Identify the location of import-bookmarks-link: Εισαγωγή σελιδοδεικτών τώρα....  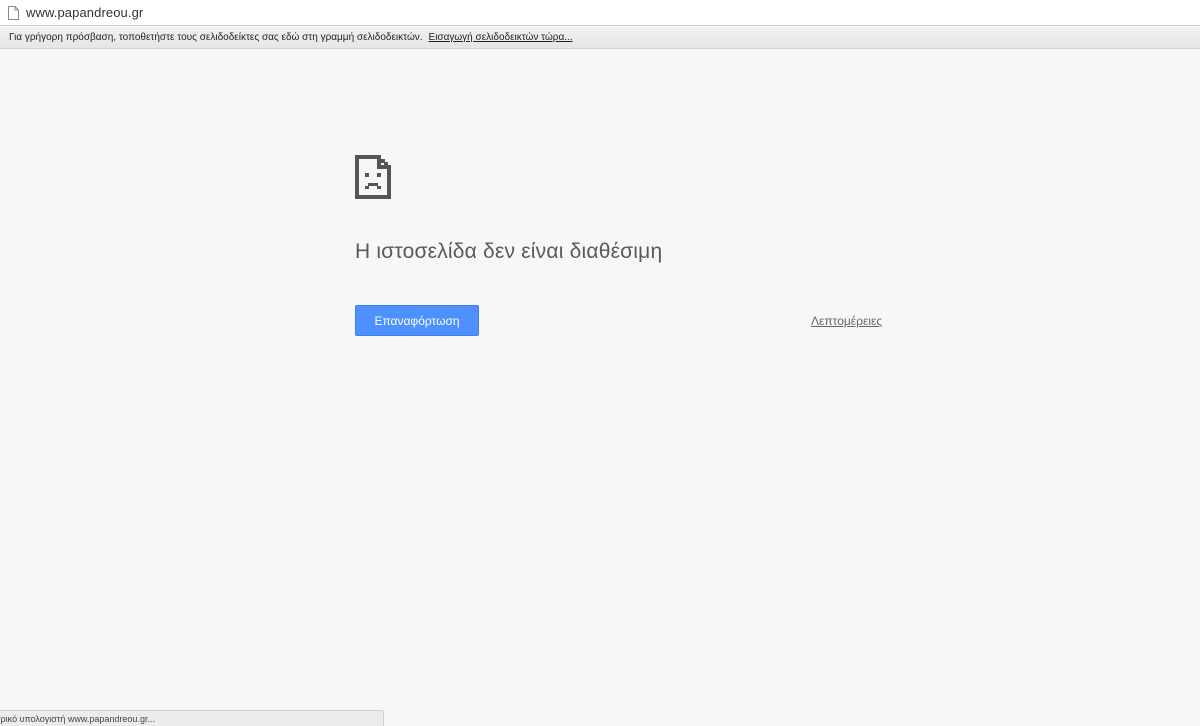
(501, 37).